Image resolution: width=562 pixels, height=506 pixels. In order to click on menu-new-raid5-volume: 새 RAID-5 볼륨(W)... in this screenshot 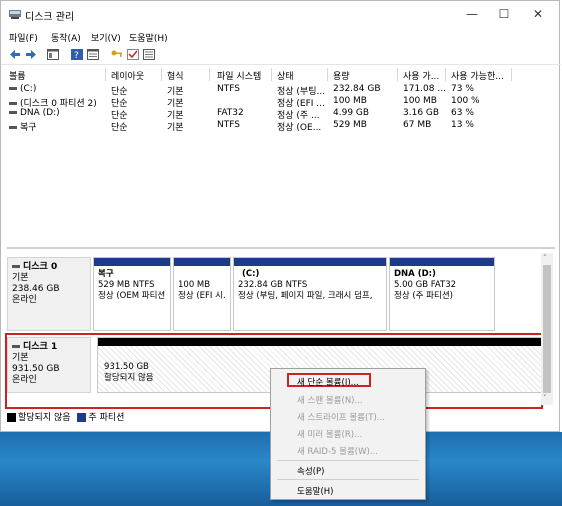, I will do `click(337, 451)`.